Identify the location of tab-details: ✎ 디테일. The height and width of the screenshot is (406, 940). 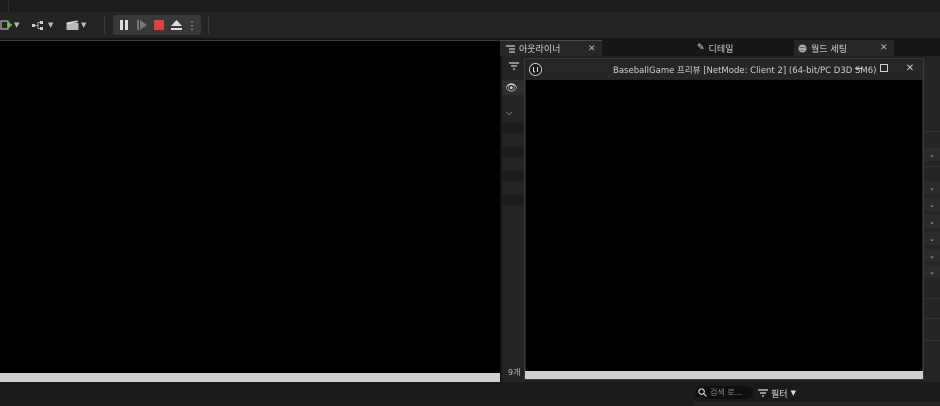
(715, 48).